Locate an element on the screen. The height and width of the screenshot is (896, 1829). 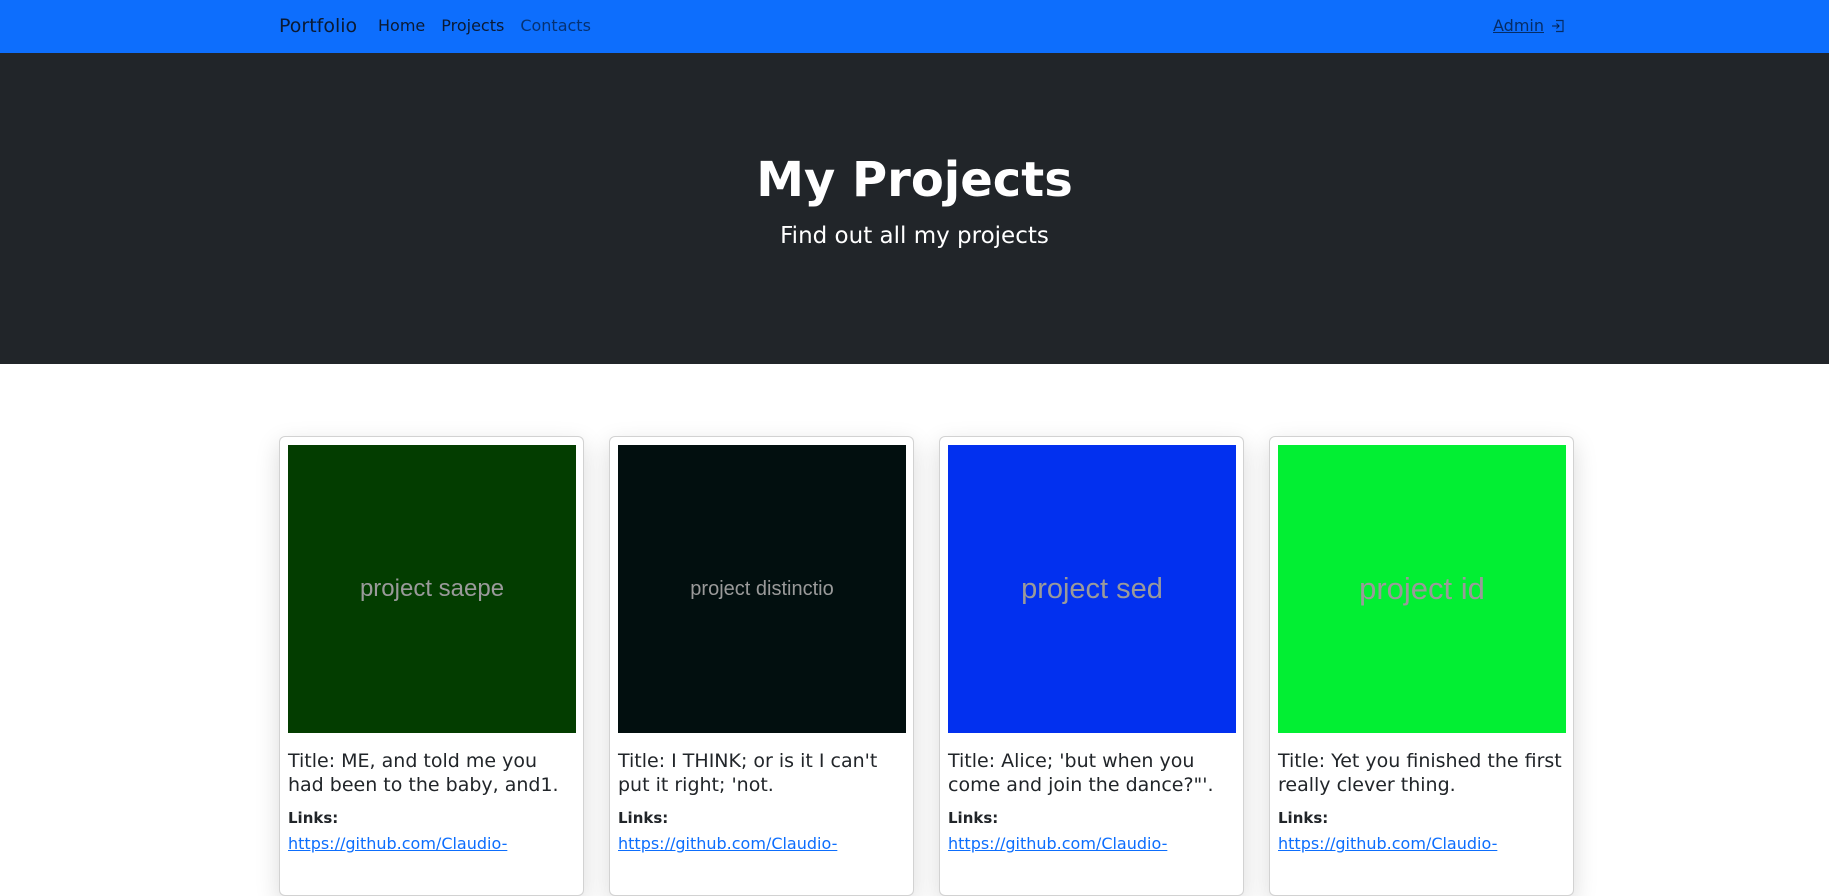
hero-subtitle: Find out all my projects is located at coordinates (914, 236).